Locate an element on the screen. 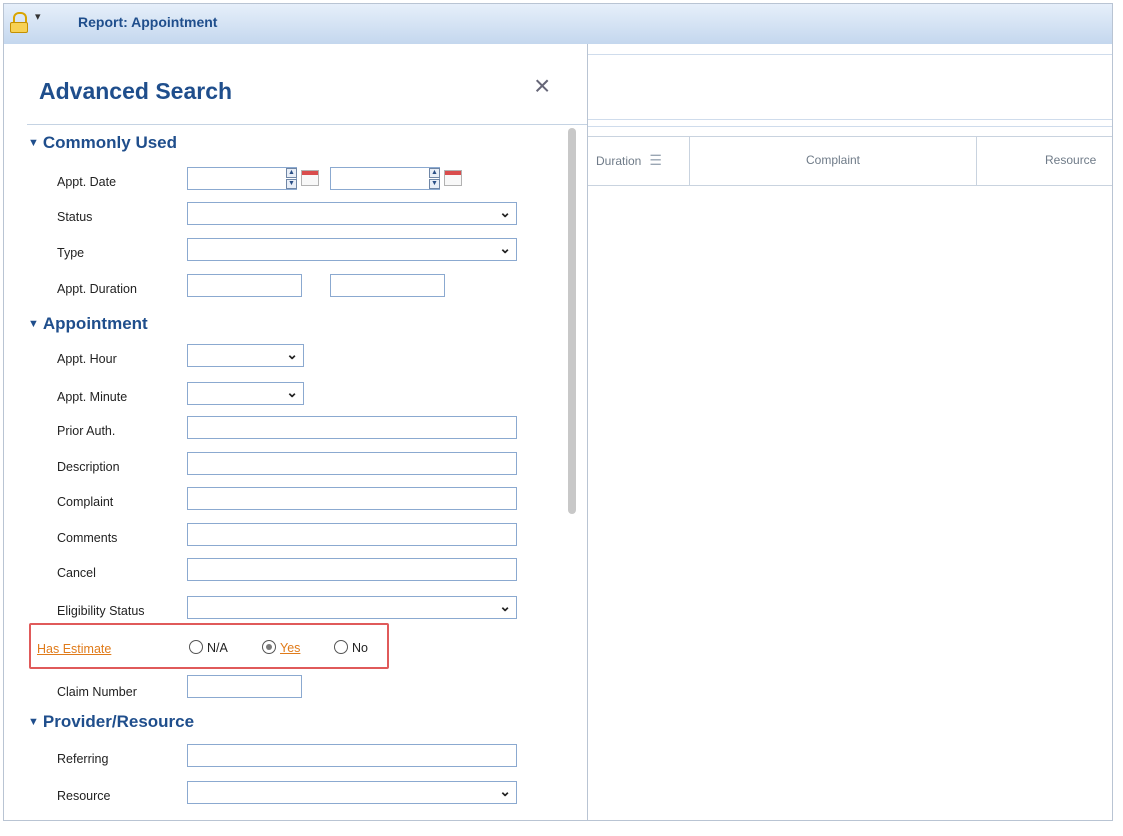  lock-icon is located at coordinates (19, 23).